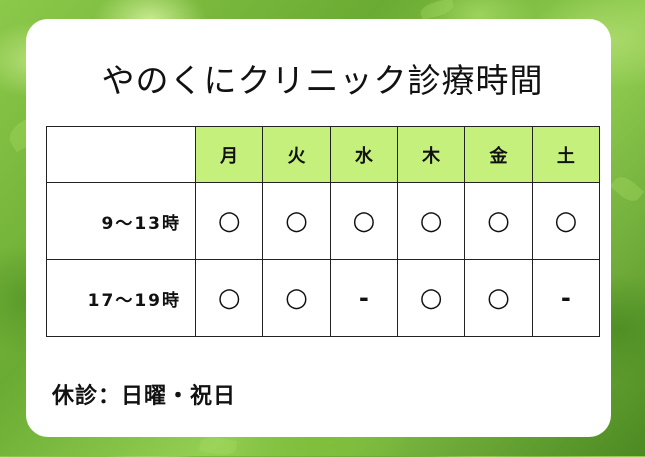 The image size is (645, 457). What do you see at coordinates (121, 154) in the screenshot?
I see `corner-cell` at bounding box center [121, 154].